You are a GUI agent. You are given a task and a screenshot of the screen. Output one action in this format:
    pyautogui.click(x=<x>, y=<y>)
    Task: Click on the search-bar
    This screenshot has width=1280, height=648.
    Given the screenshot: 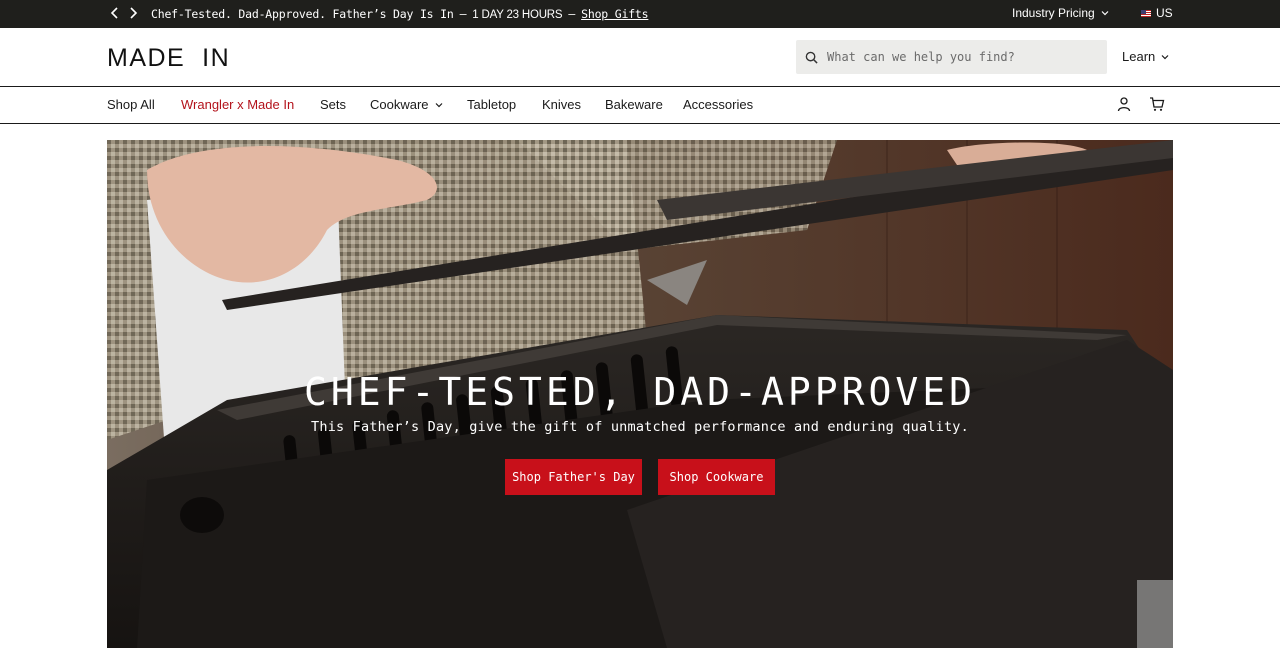 What is the action you would take?
    pyautogui.click(x=951, y=57)
    